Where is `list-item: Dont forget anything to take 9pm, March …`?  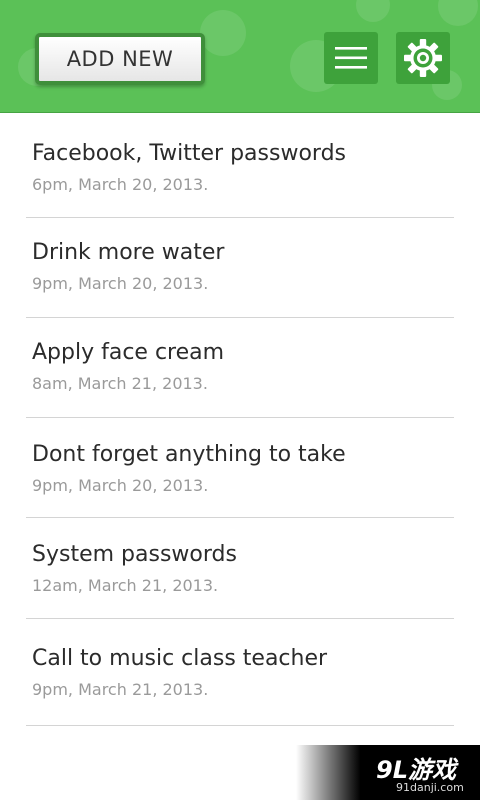 list-item: Dont forget anything to take 9pm, March … is located at coordinates (240, 468).